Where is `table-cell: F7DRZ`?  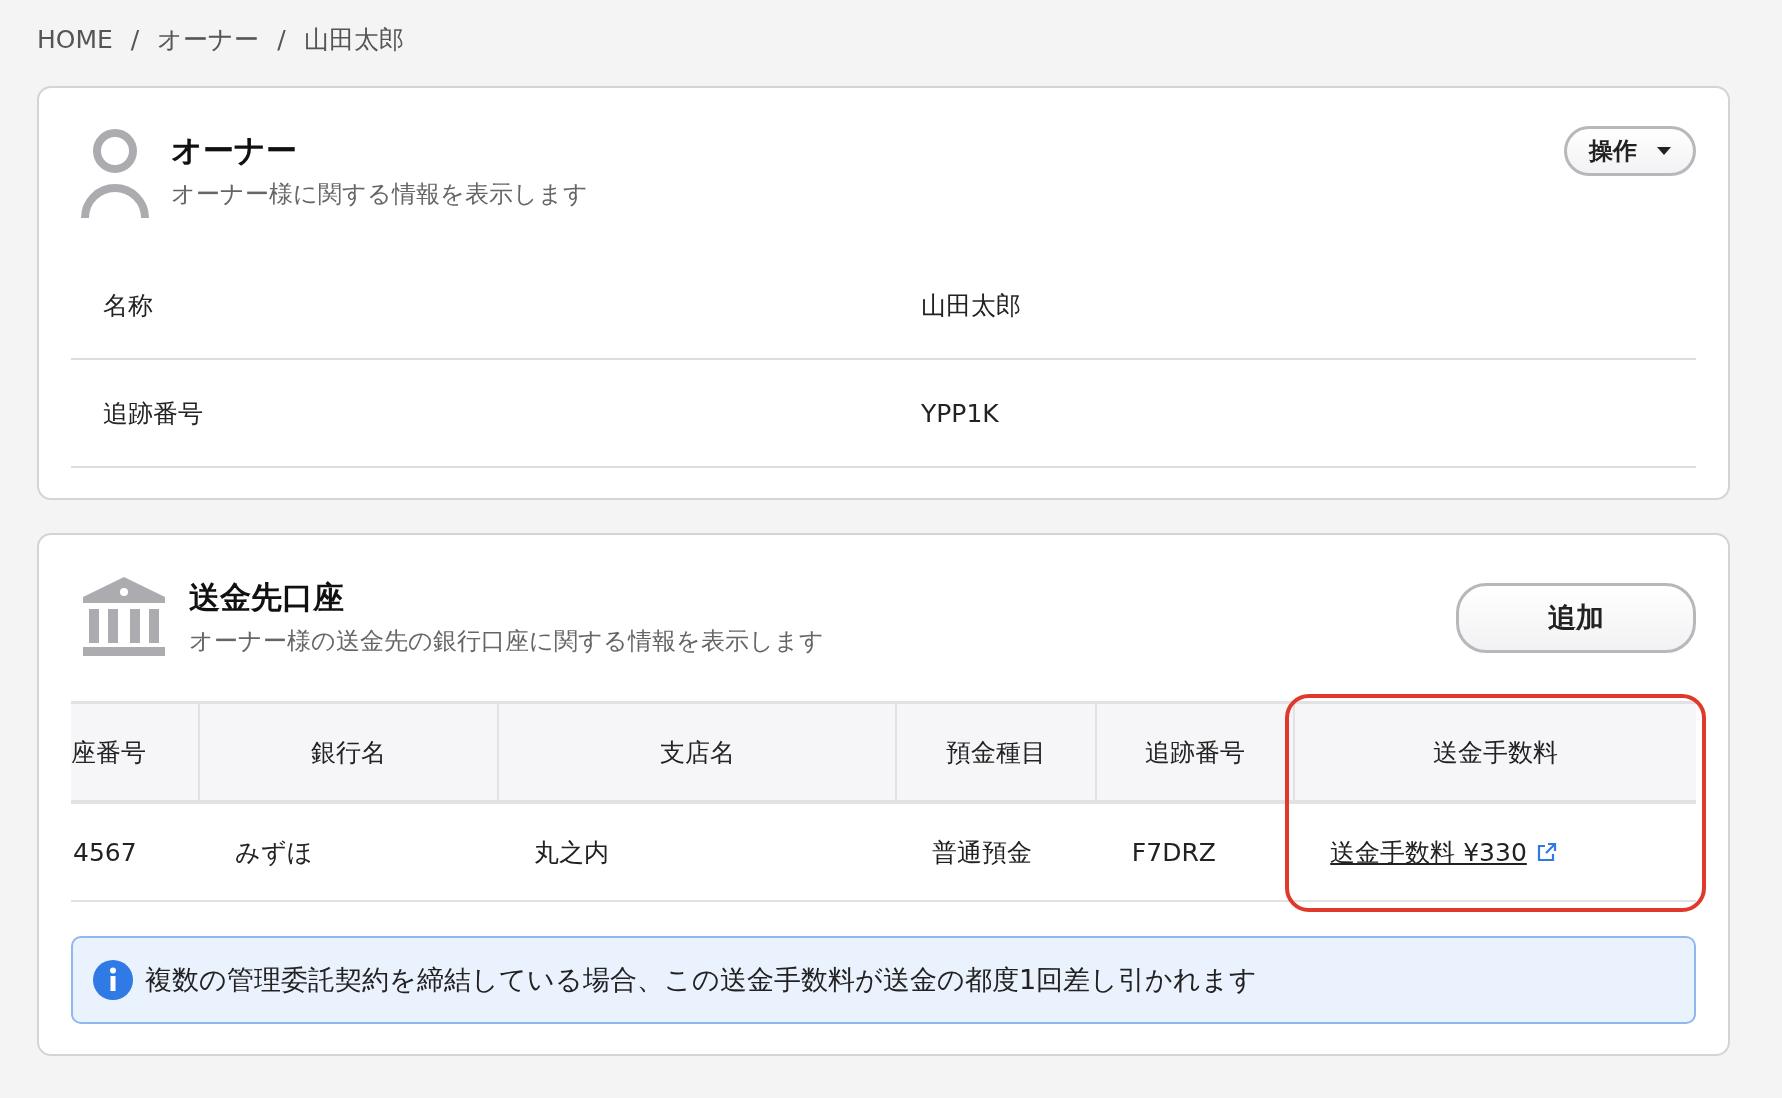
table-cell: F7DRZ is located at coordinates (1196, 853).